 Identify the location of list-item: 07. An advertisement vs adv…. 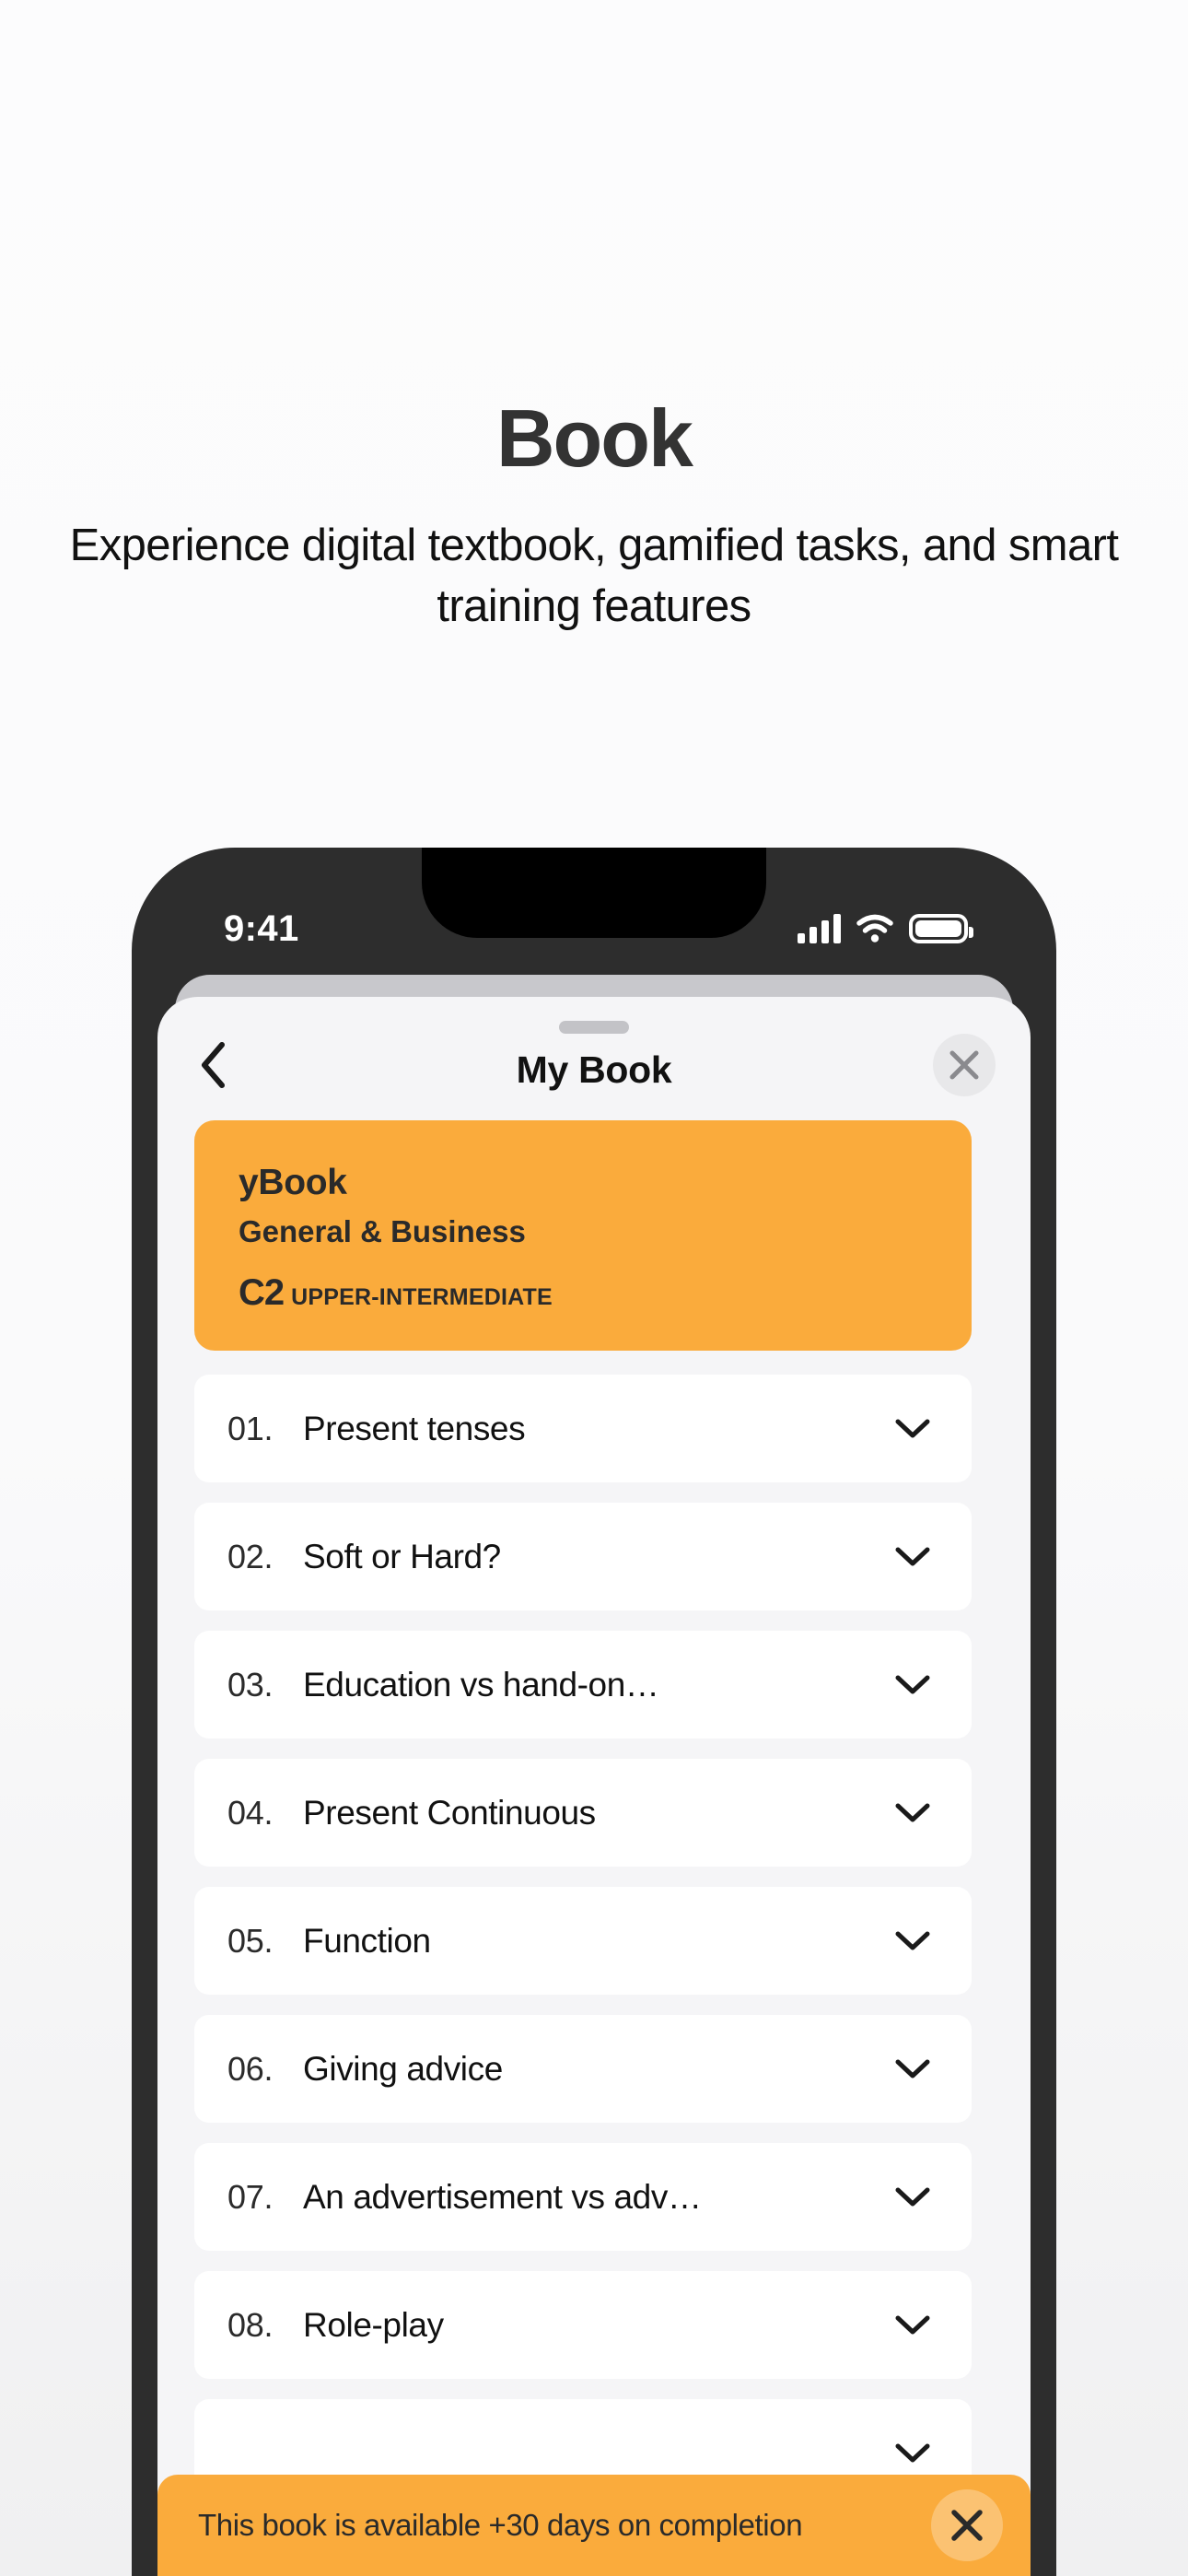
(583, 2197).